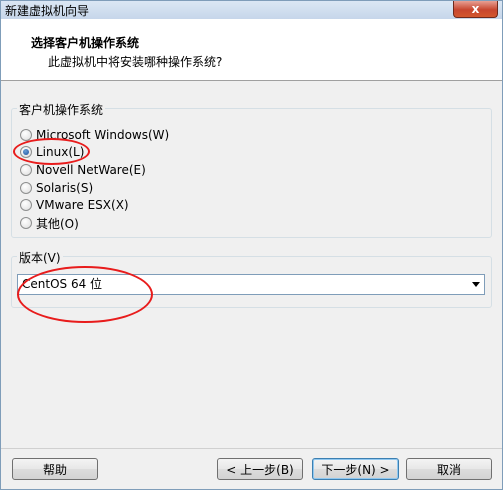  I want to click on page-subtitle: 此虚拟机中将安装哪种操作系统?, so click(135, 62).